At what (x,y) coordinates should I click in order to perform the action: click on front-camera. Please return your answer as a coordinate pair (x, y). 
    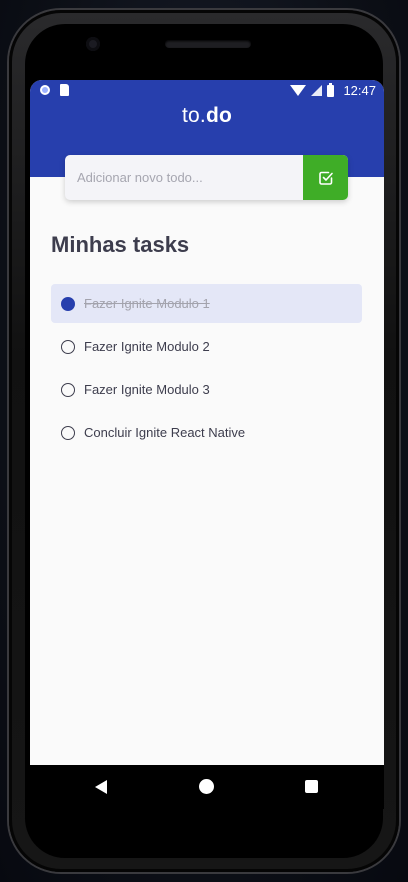
    Looking at the image, I should click on (93, 44).